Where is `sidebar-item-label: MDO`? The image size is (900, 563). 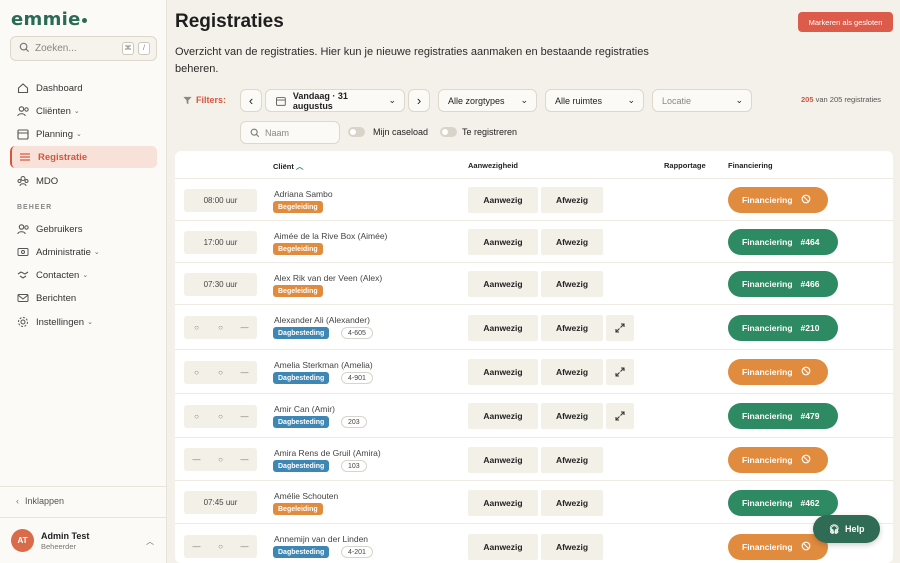 sidebar-item-label: MDO is located at coordinates (47, 181).